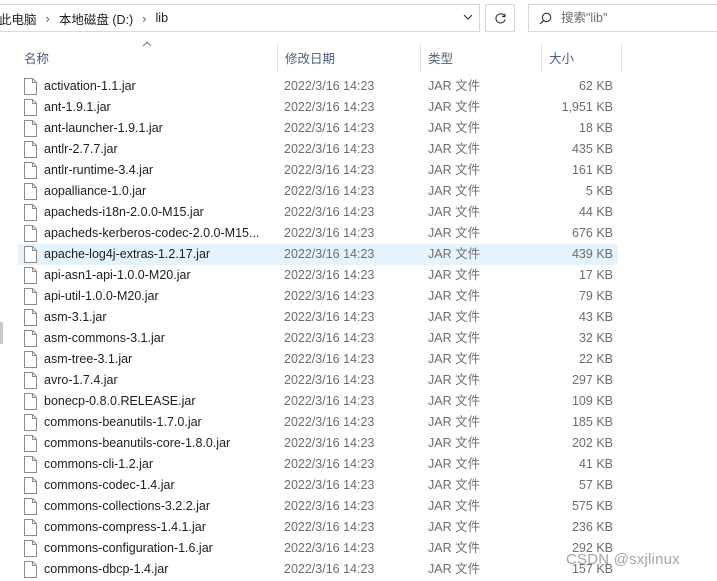  I want to click on column-header-type: 类型, so click(481, 57).